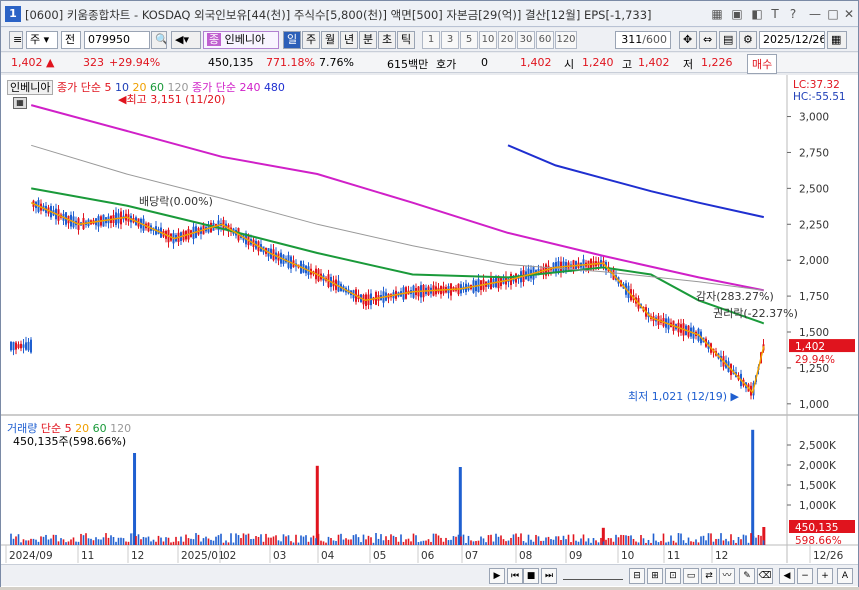 The image size is (859, 590). What do you see at coordinates (818, 506) in the screenshot?
I see `vtick-label: 1,000K` at bounding box center [818, 506].